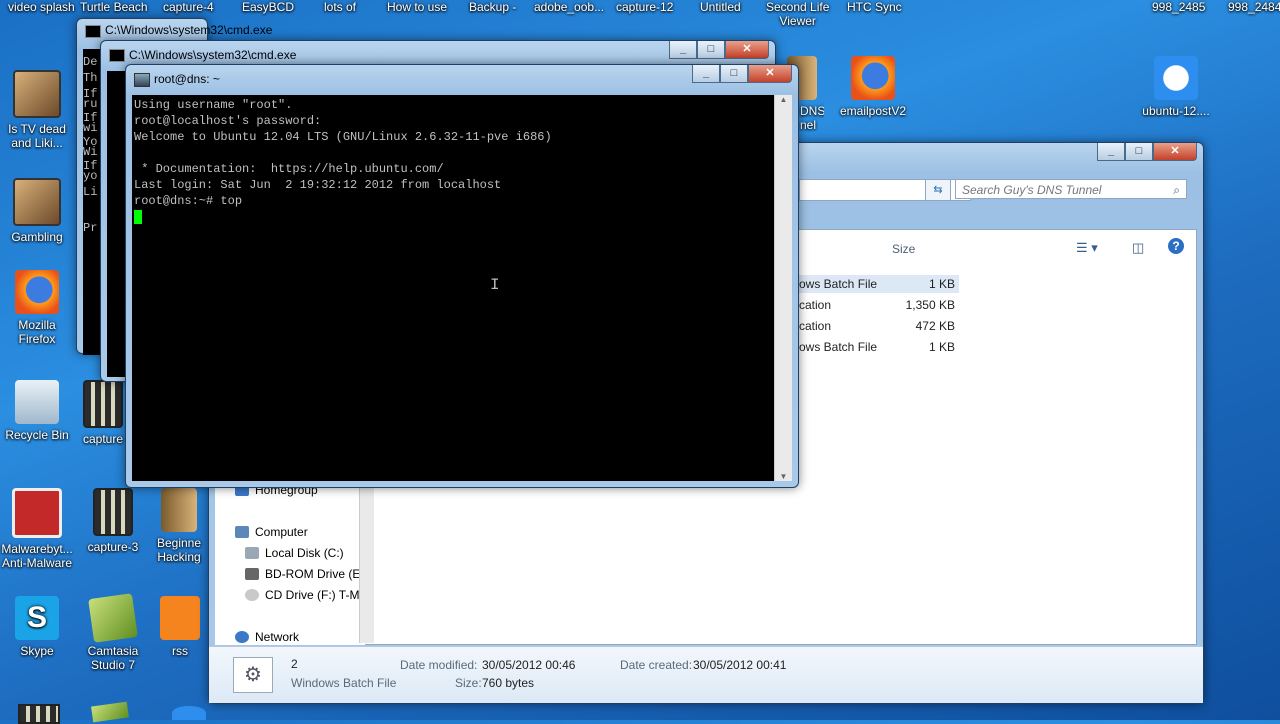 This screenshot has height=724, width=1280. Describe the element at coordinates (1138, 248) in the screenshot. I see `preview-pane-icon: ◫` at that location.